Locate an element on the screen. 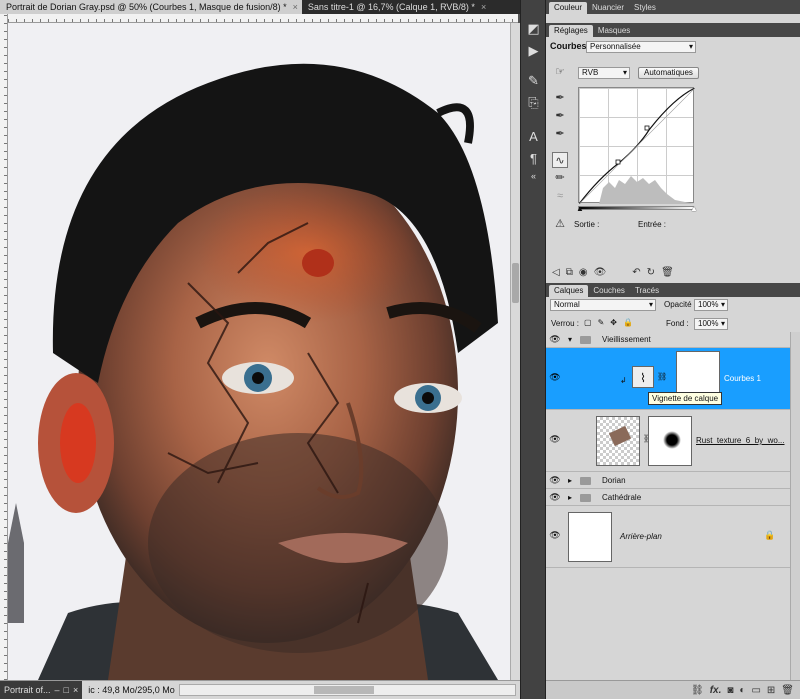 The image size is (800, 699). layer-background: 👁 Arrière-plan 🔒 is located at coordinates (673, 537).